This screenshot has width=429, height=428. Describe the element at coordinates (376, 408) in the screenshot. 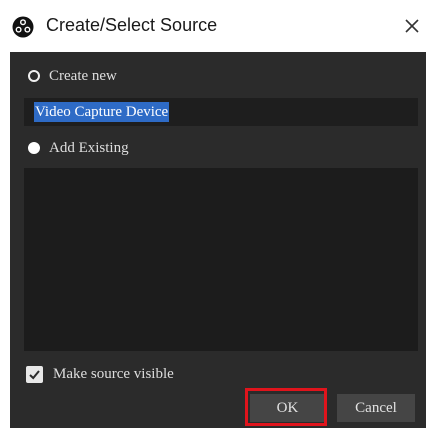

I see `cancel-button: Cancel` at that location.